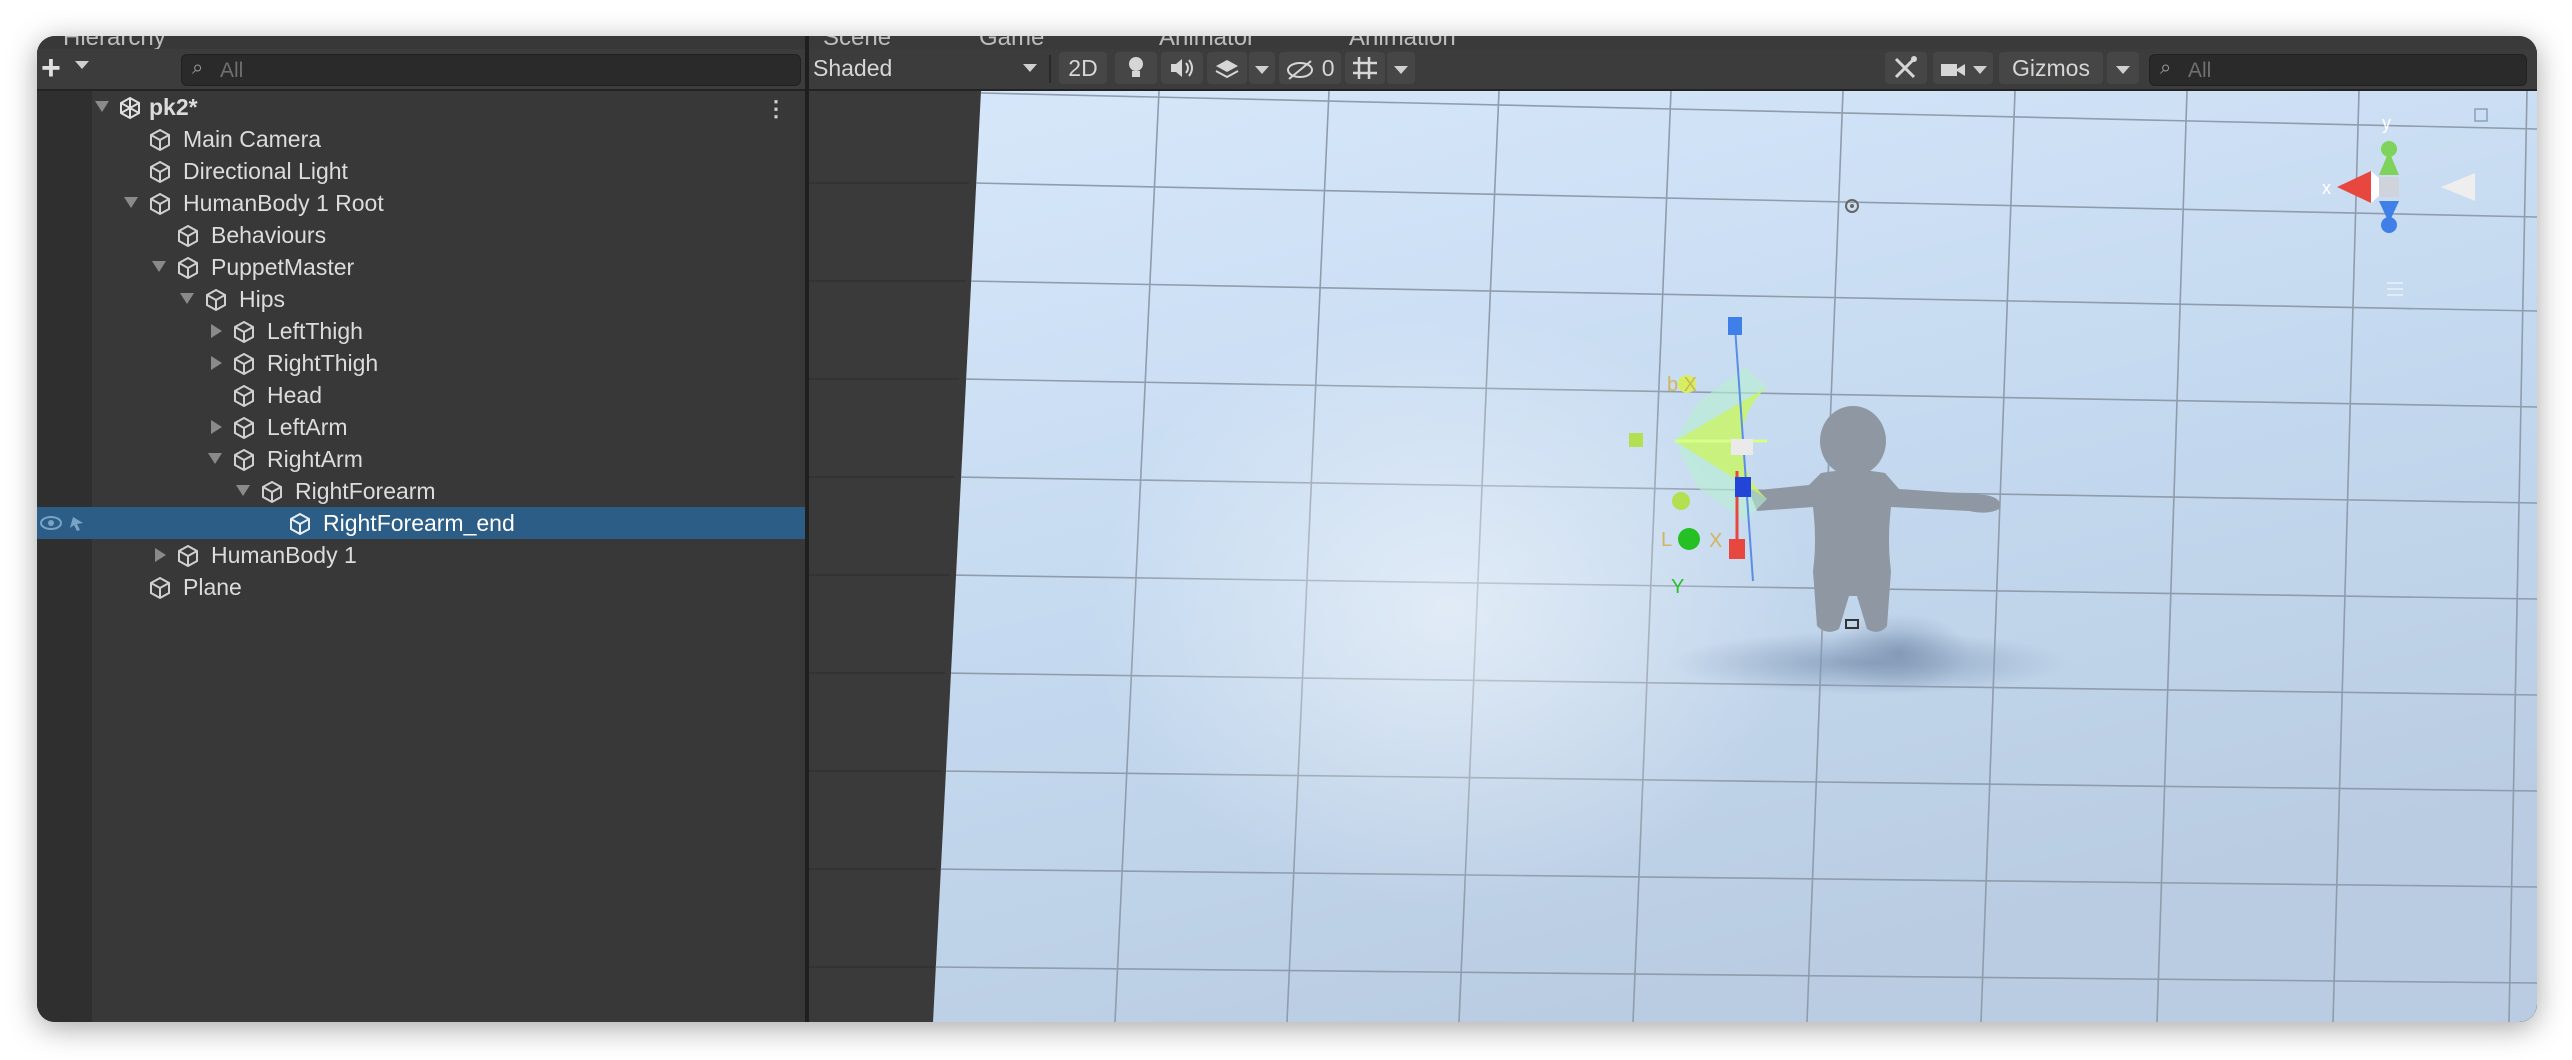  I want to click on 2d-toggle-button: 2D, so click(1083, 68).